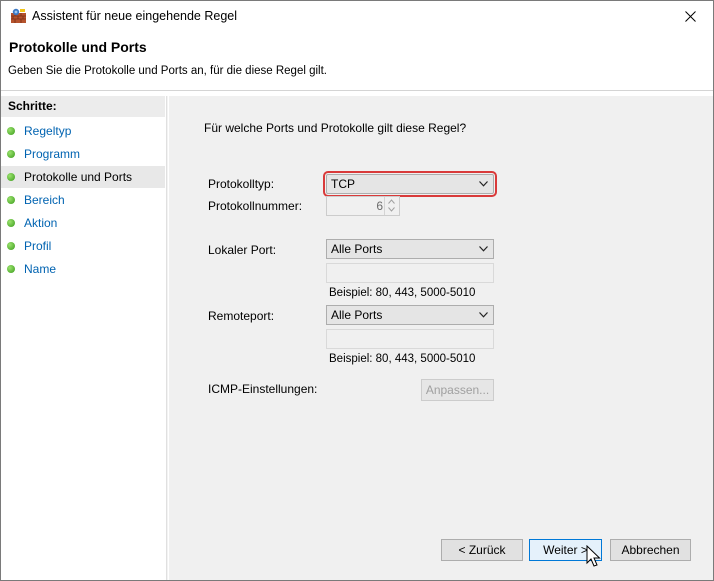 This screenshot has width=714, height=581. I want to click on local-port-select: Alle Ports, so click(410, 249).